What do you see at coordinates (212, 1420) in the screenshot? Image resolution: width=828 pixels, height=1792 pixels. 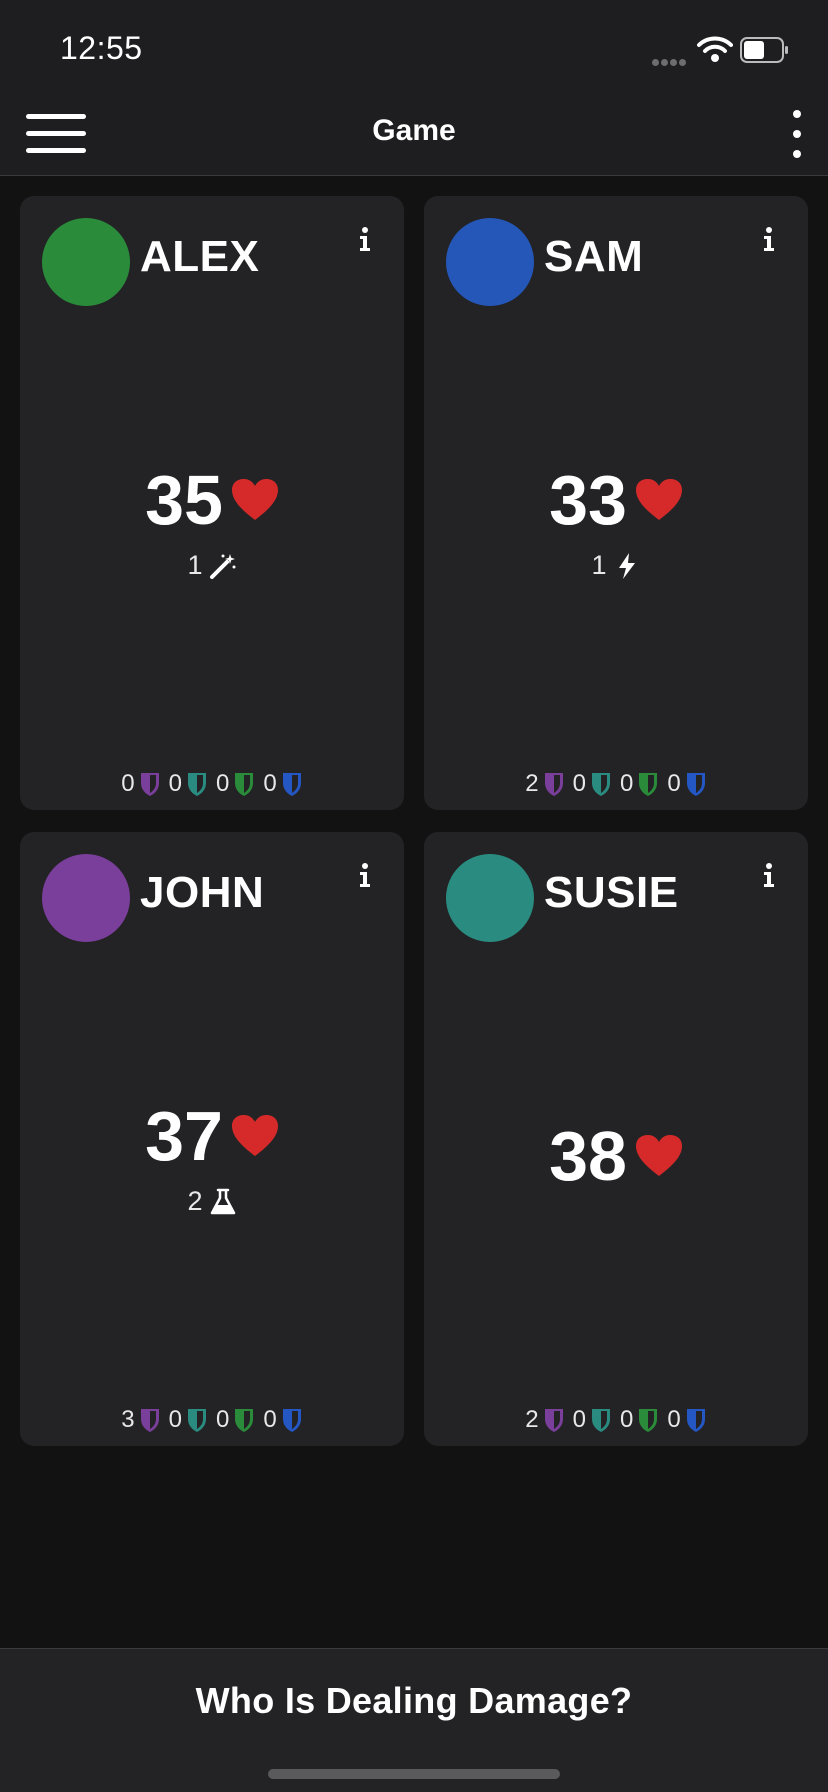 I see `counter-row: 3 0 0 0` at bounding box center [212, 1420].